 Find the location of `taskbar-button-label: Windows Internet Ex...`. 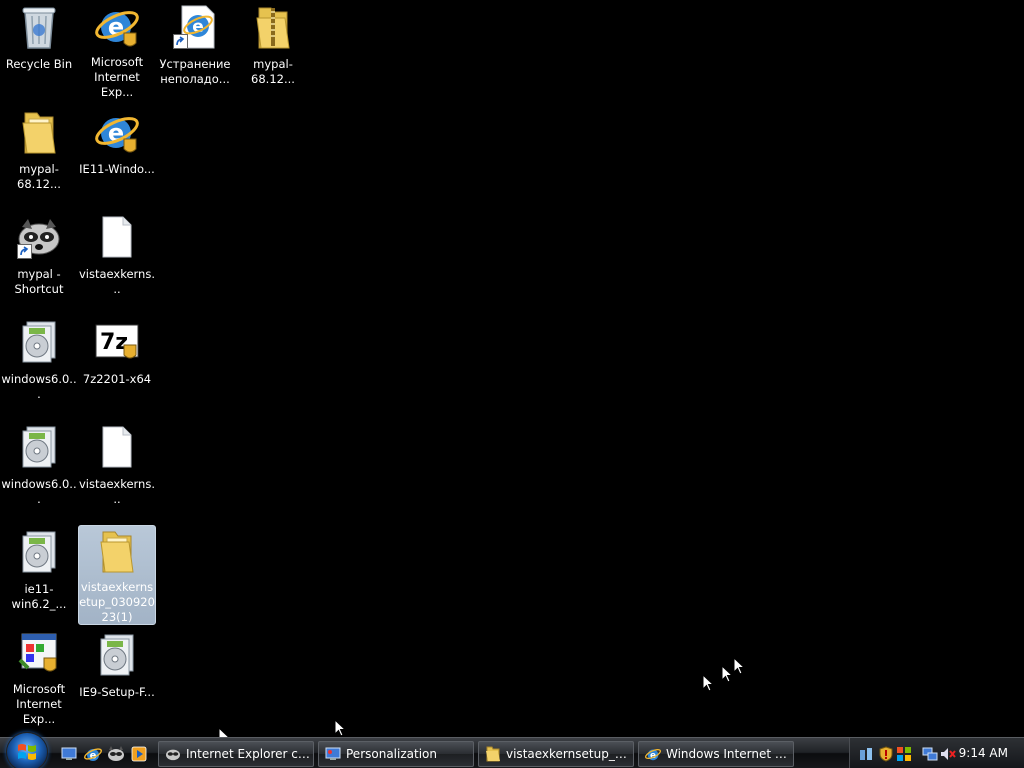

taskbar-button-label: Windows Internet Ex... is located at coordinates (729, 754).